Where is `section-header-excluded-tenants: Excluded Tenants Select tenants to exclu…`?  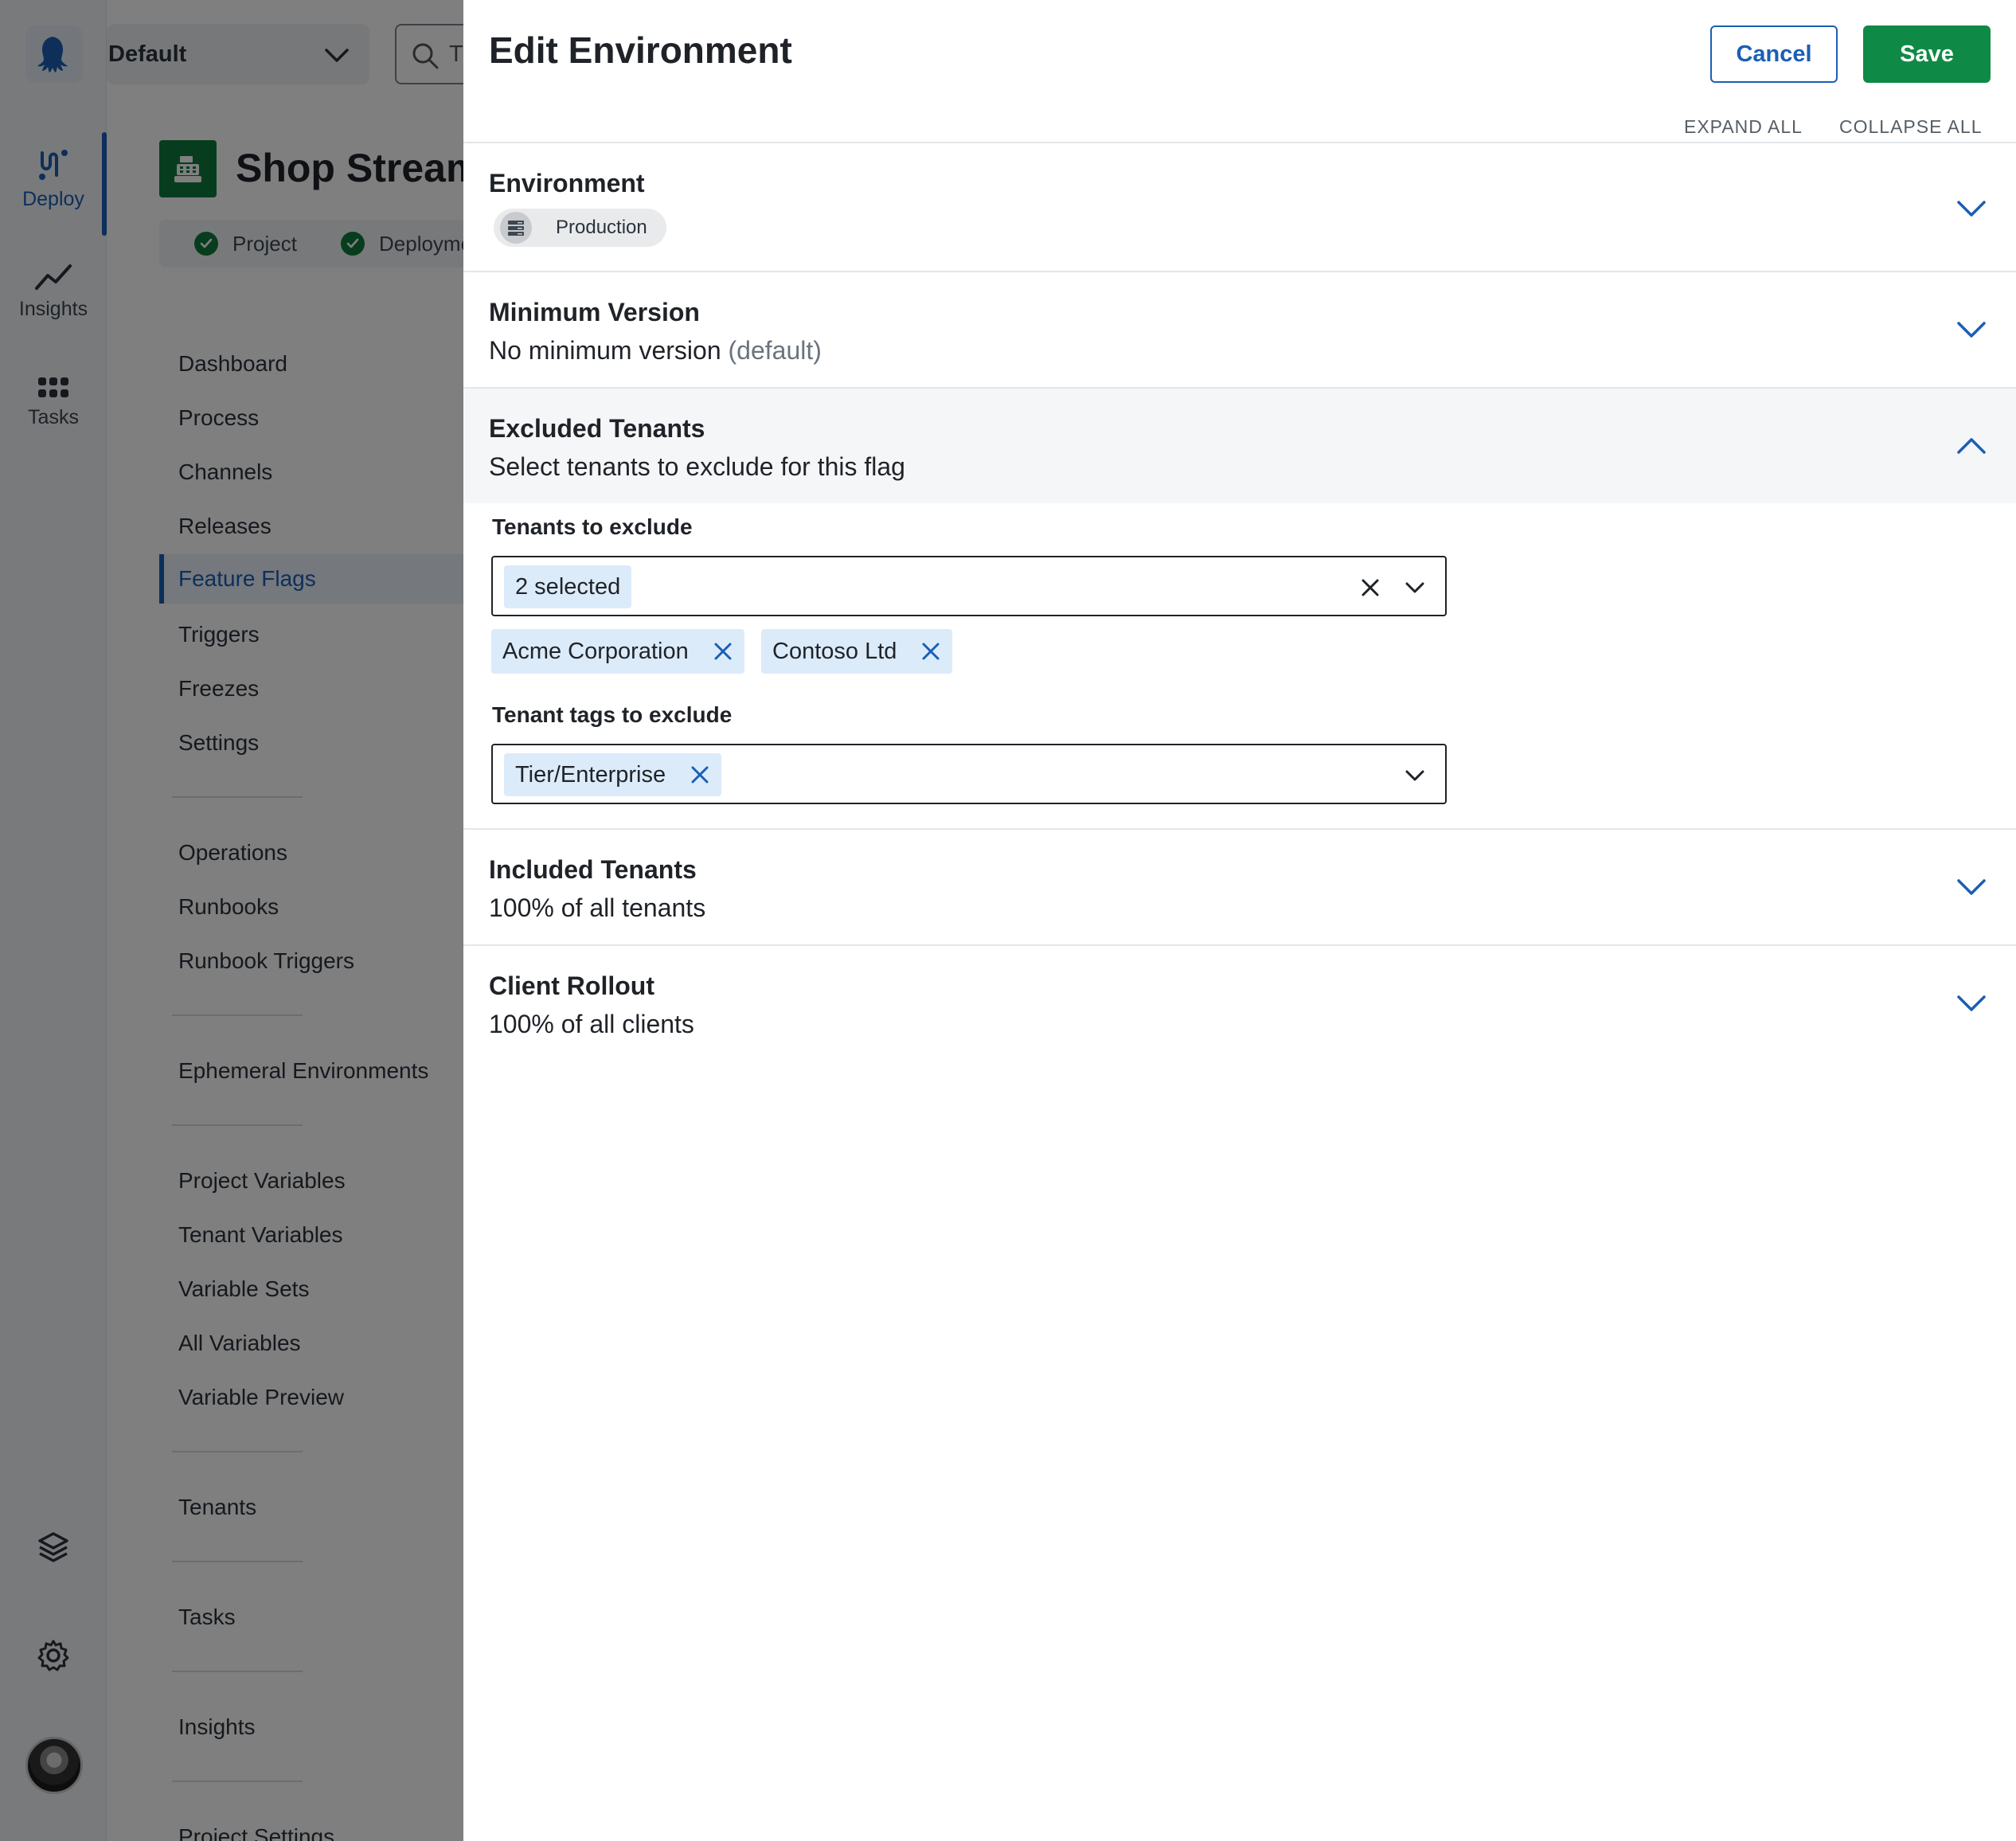 section-header-excluded-tenants: Excluded Tenants Select tenants to exclu… is located at coordinates (1239, 446).